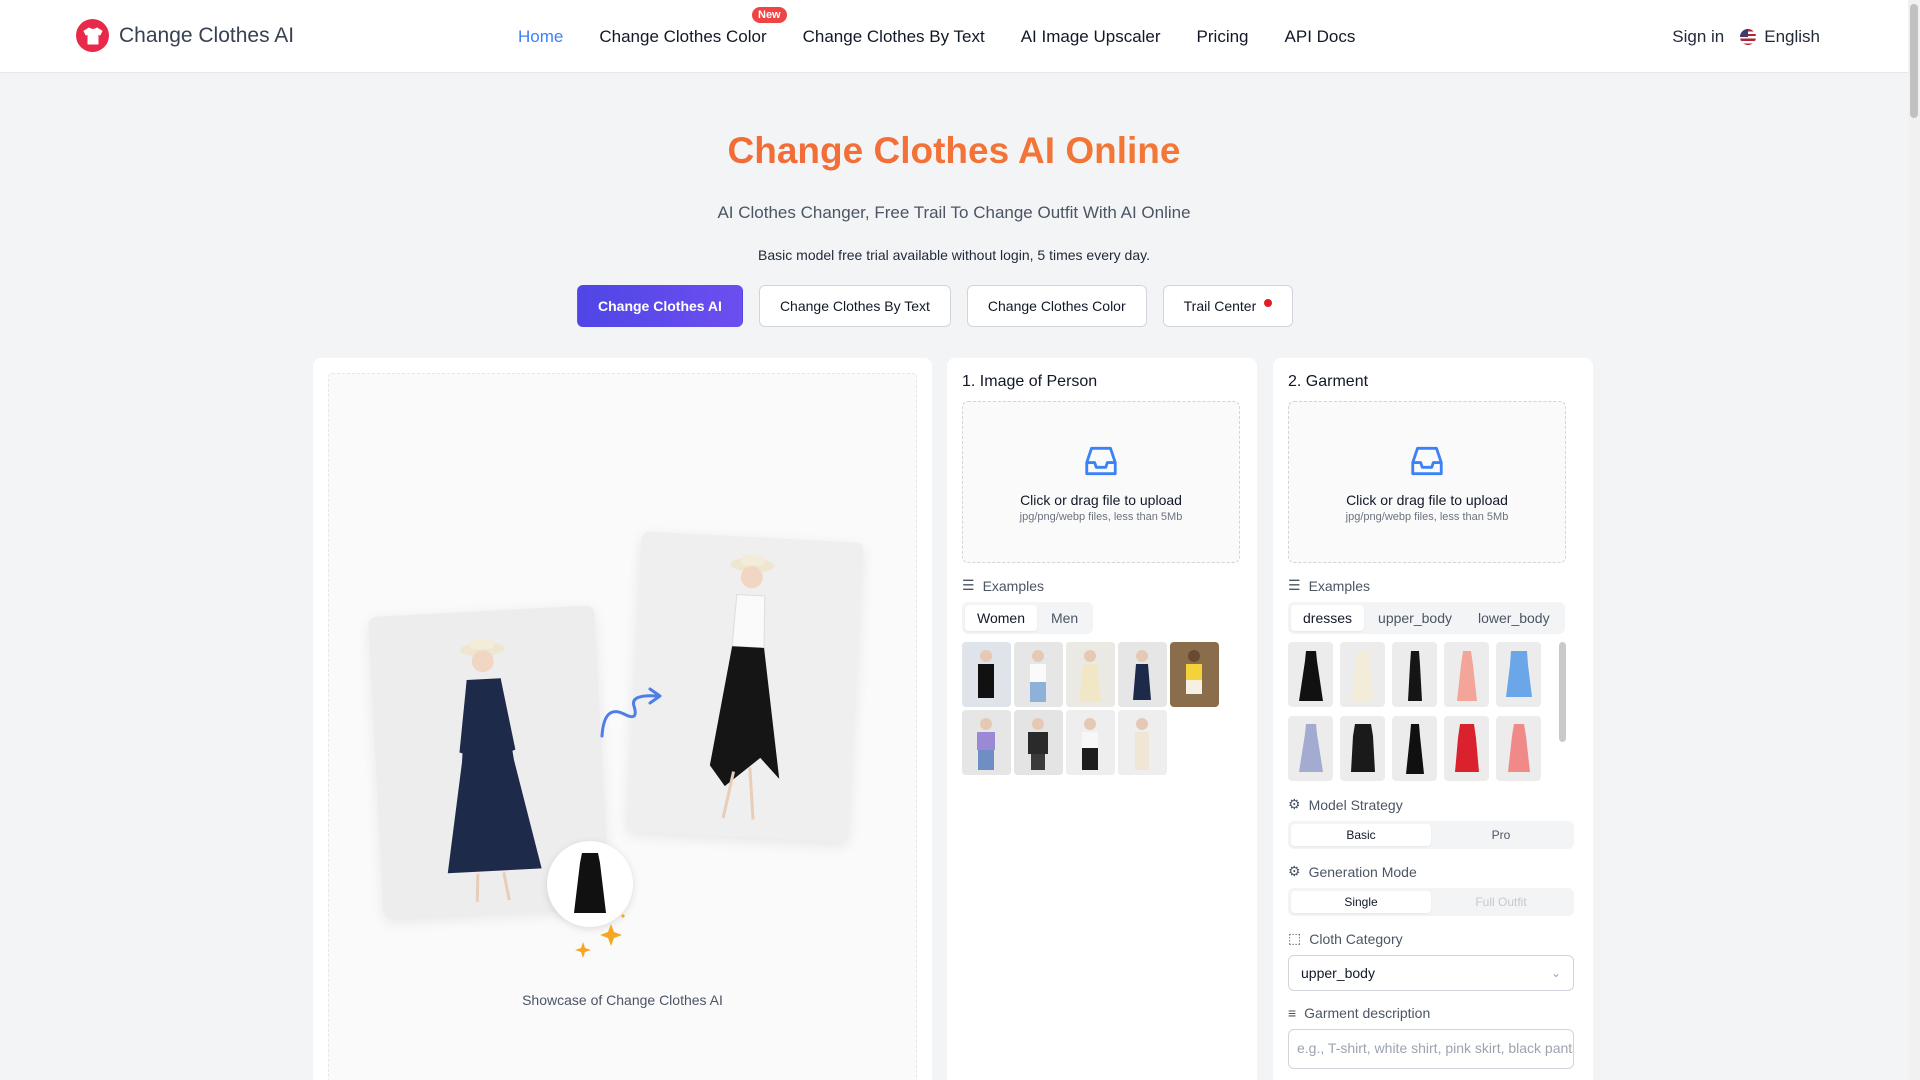 Image resolution: width=1920 pixels, height=1080 pixels. I want to click on garment-upload-hint: jpg/png/webp files, less than 5Mb, so click(1427, 516).